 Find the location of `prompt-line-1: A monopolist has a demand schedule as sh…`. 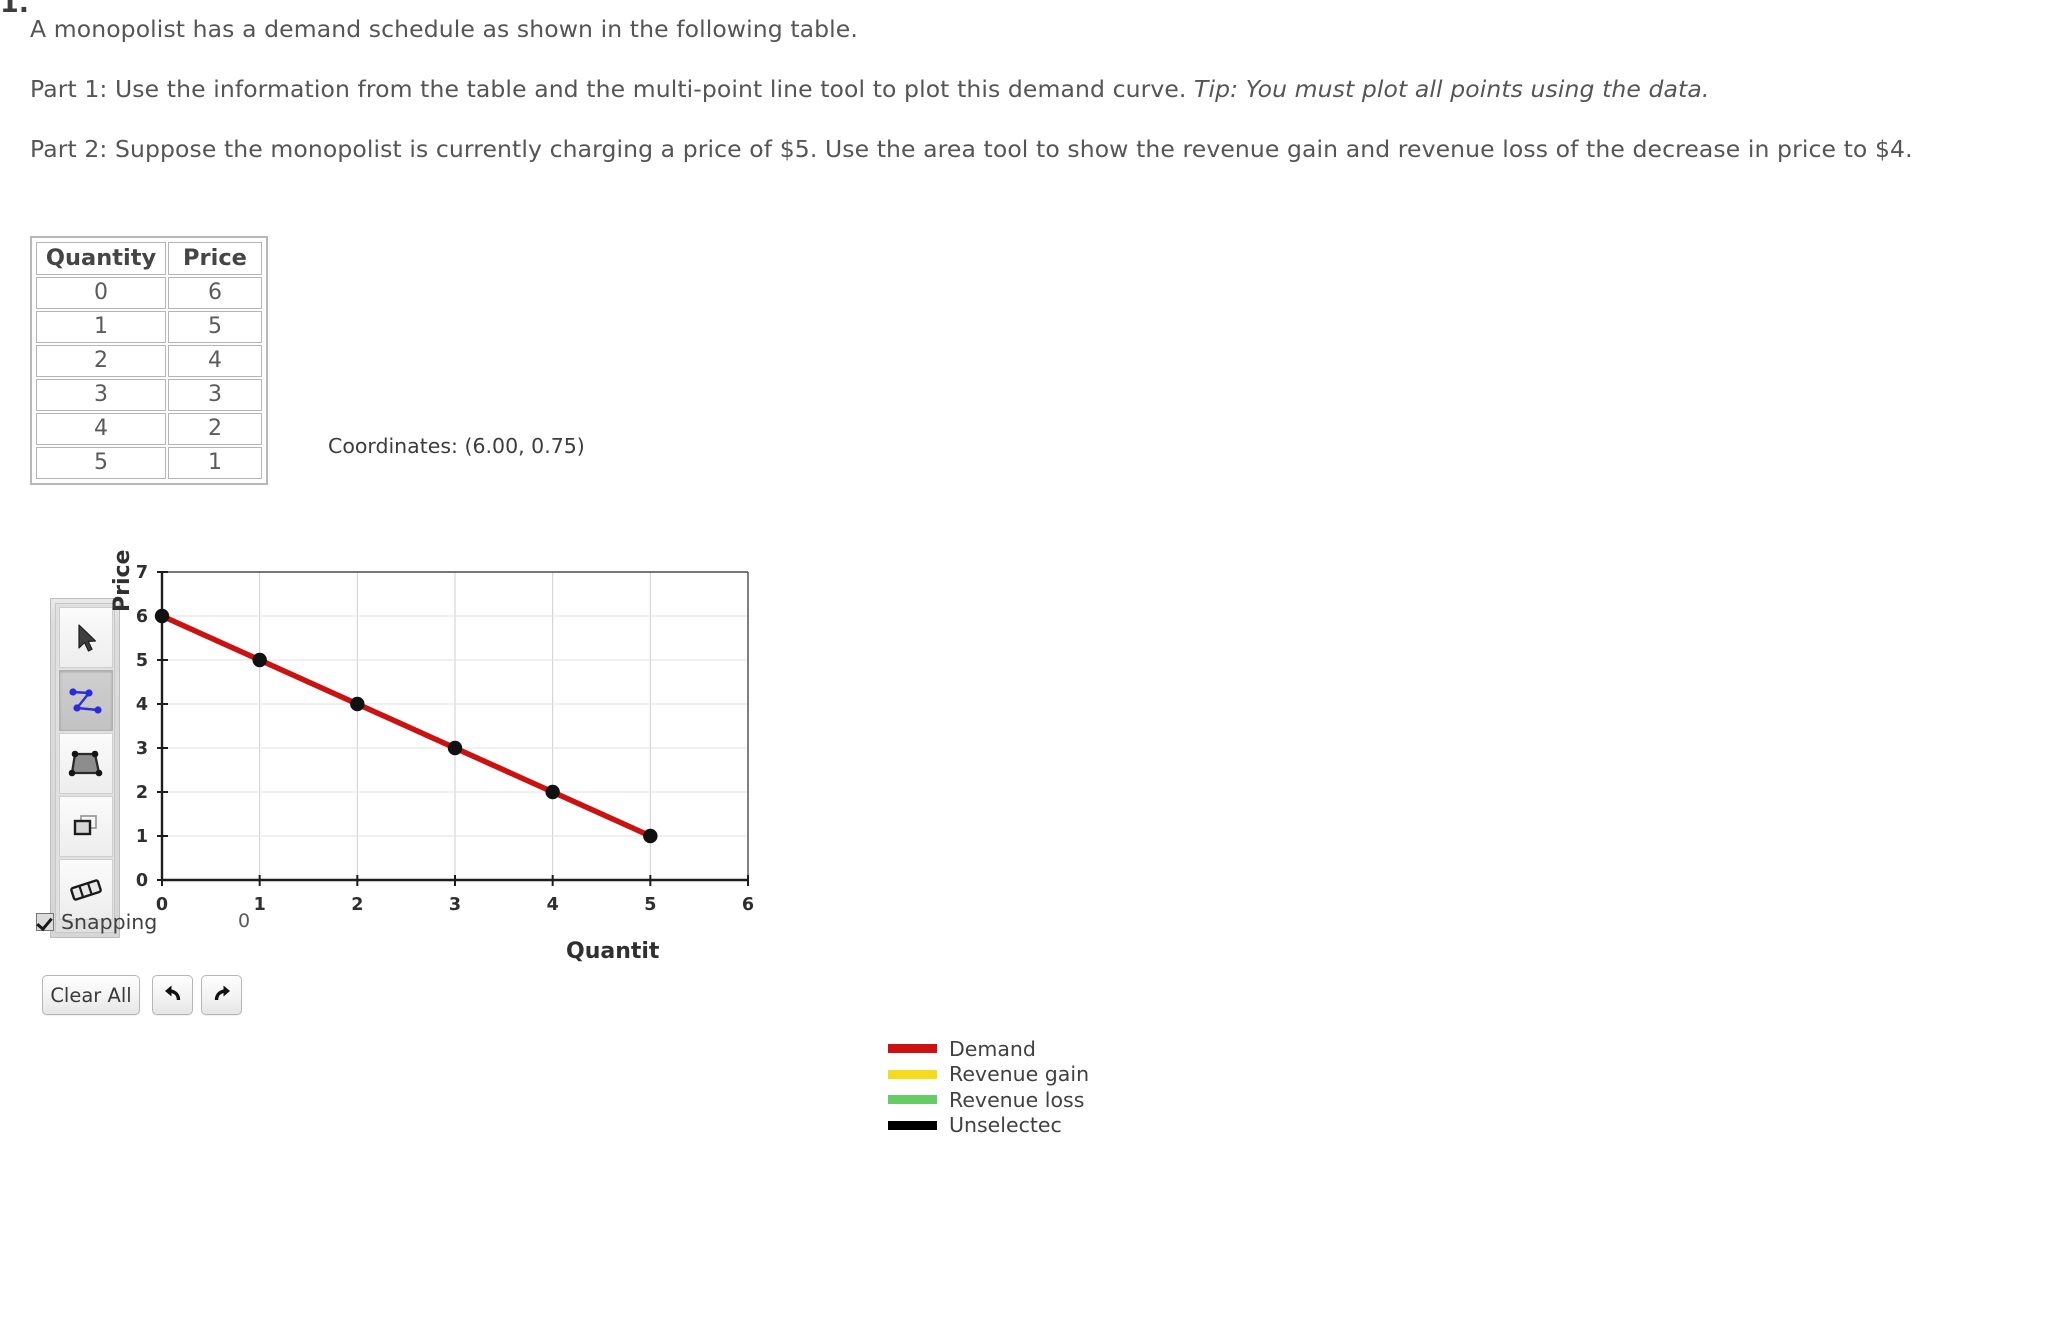

prompt-line-1: A monopolist has a demand schedule as sh… is located at coordinates (444, 29).